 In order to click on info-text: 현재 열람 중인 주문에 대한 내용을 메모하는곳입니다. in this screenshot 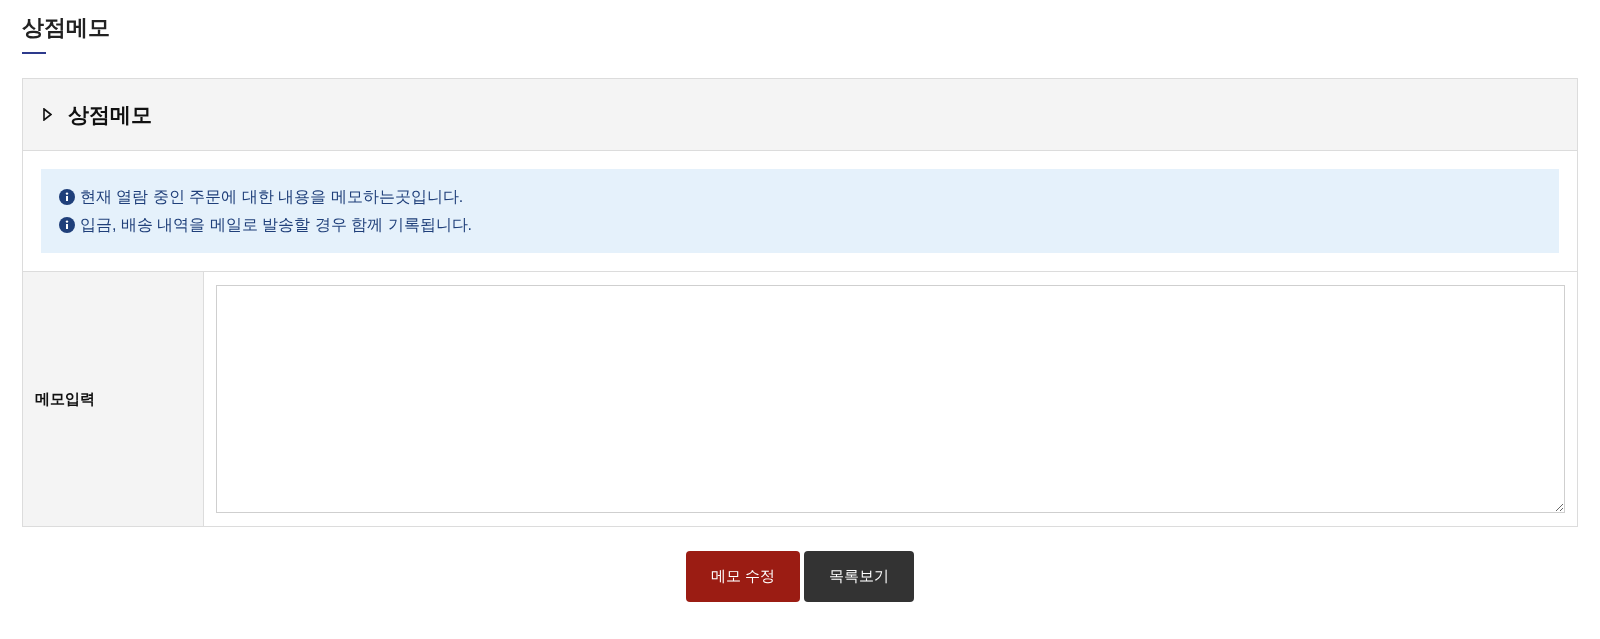, I will do `click(272, 197)`.